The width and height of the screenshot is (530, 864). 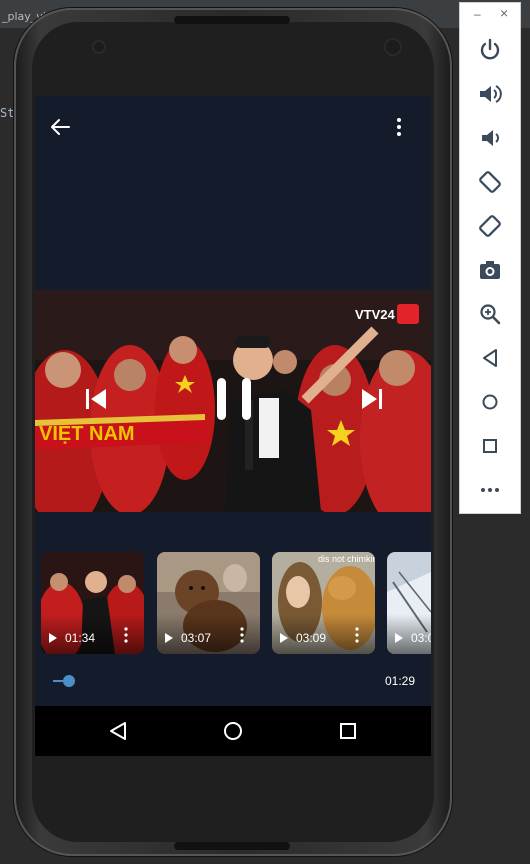 What do you see at coordinates (490, 50) in the screenshot?
I see `power-icon` at bounding box center [490, 50].